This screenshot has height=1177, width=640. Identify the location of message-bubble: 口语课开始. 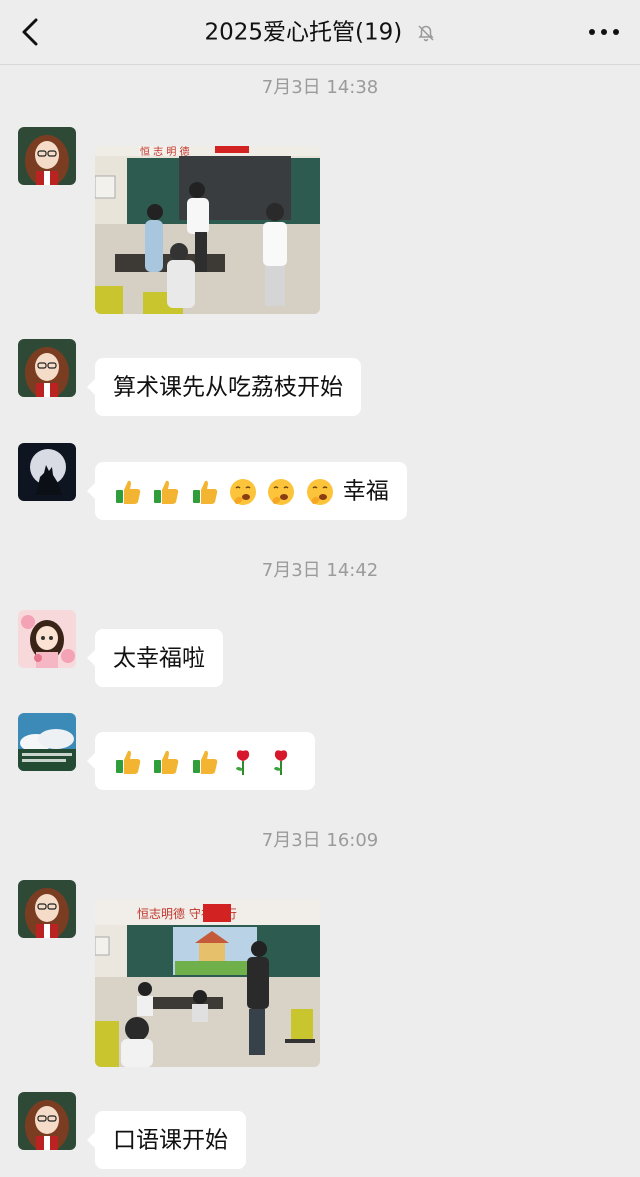
(166, 1140).